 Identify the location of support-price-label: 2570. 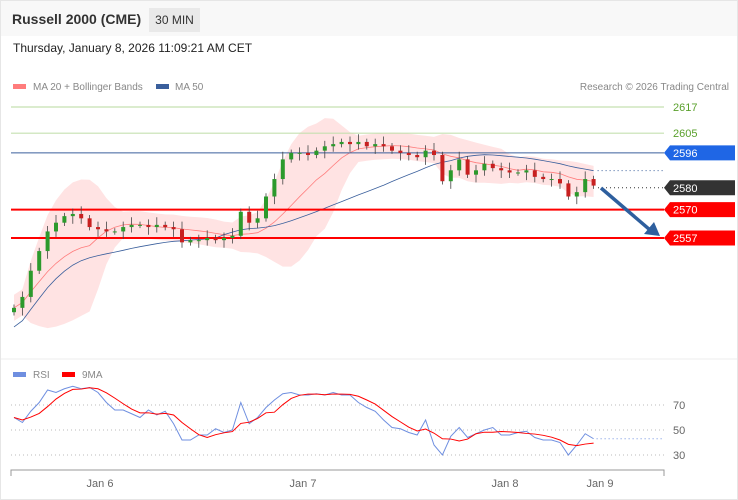
(685, 211).